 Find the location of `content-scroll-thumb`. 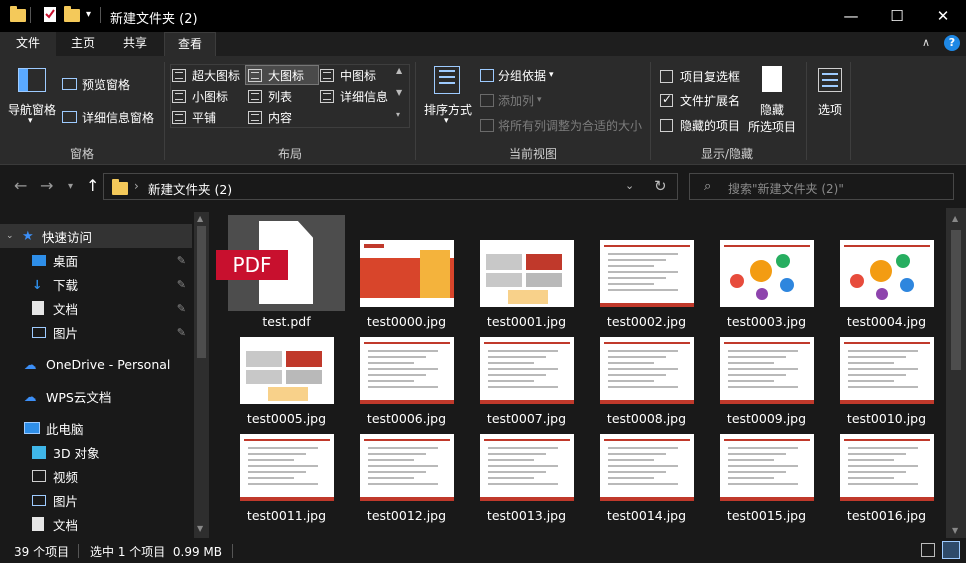

content-scroll-thumb is located at coordinates (956, 300).